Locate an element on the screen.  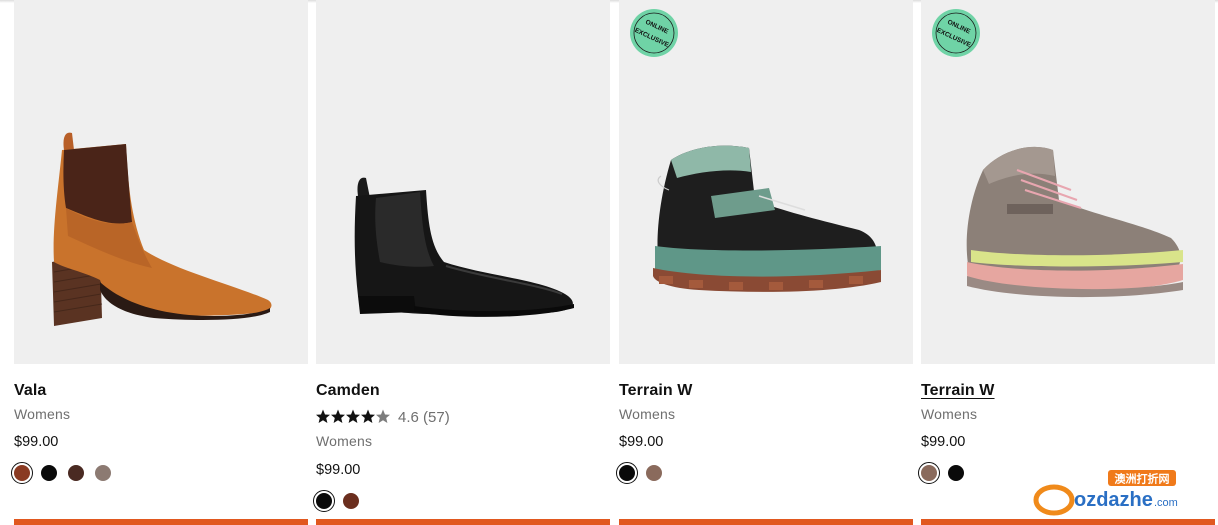
color-swatch-dark-brown is located at coordinates (76, 473).